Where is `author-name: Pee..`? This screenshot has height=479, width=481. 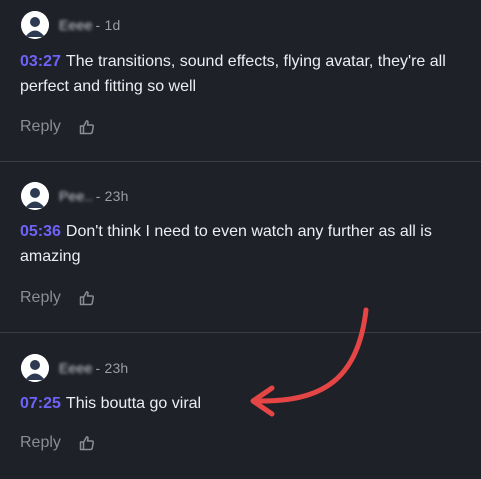
author-name: Pee.. is located at coordinates (76, 196).